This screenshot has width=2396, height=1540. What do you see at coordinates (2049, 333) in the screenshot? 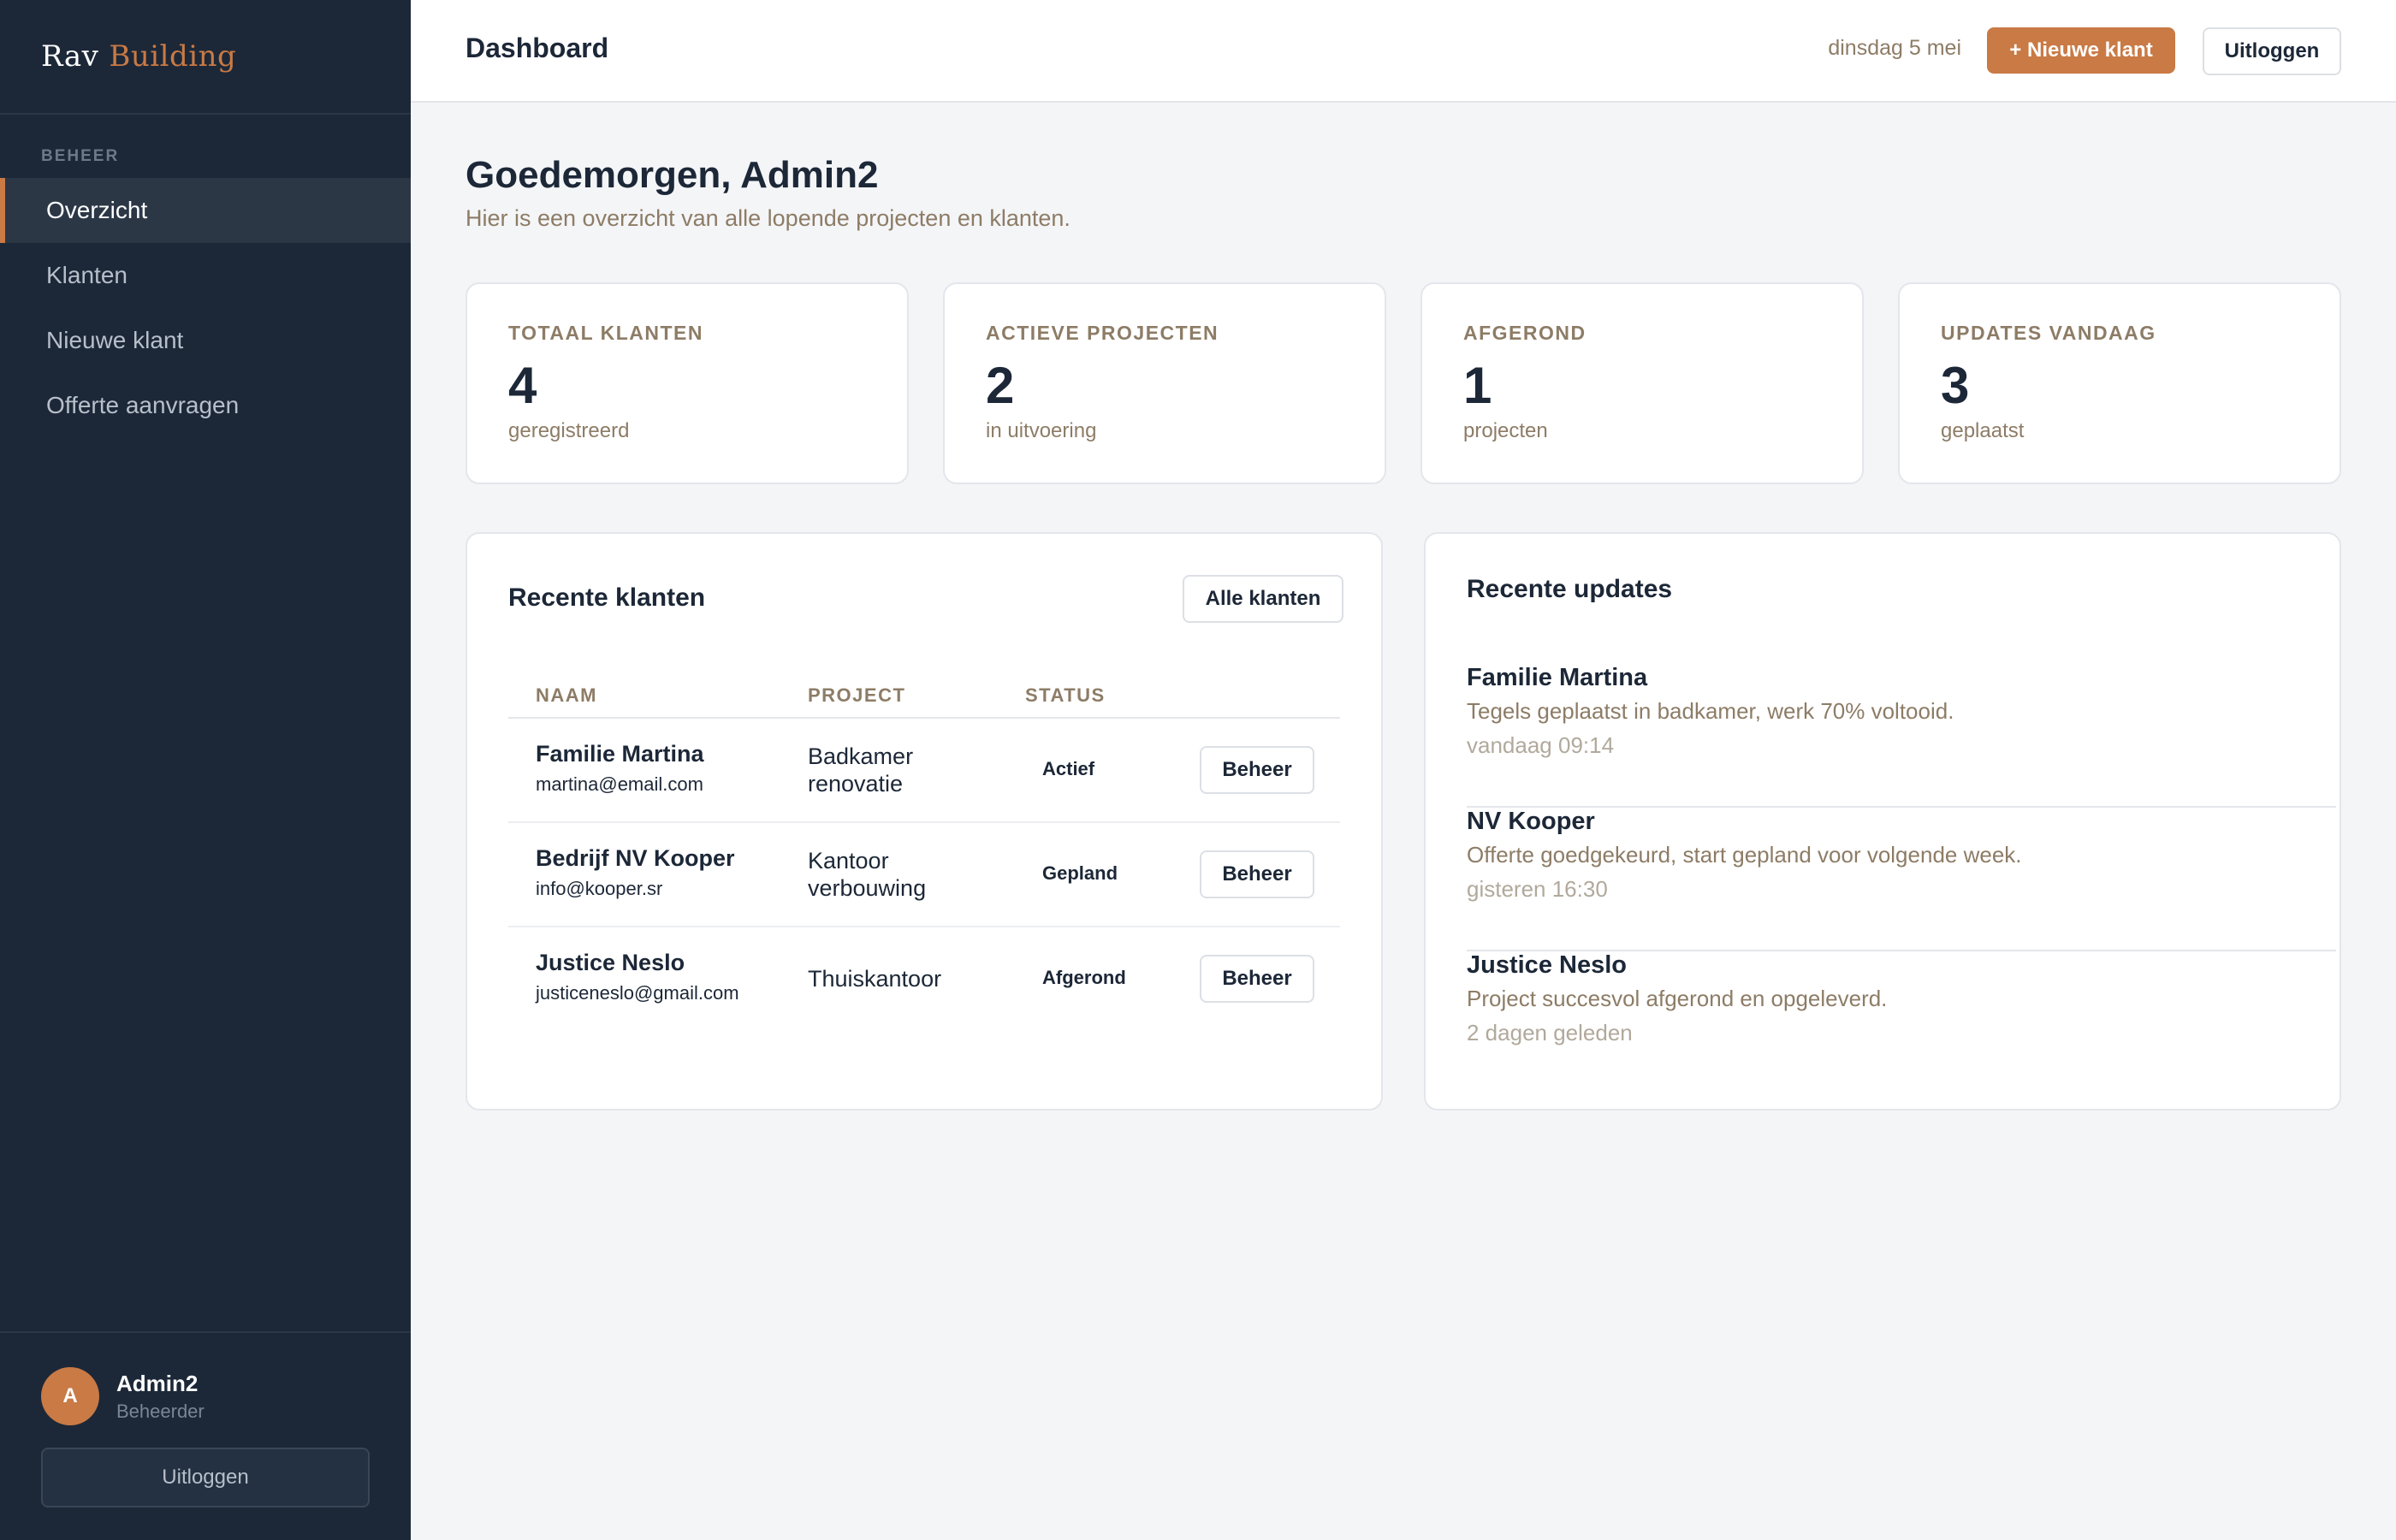
I see `stat-label: UPDATES VANDAAG` at bounding box center [2049, 333].